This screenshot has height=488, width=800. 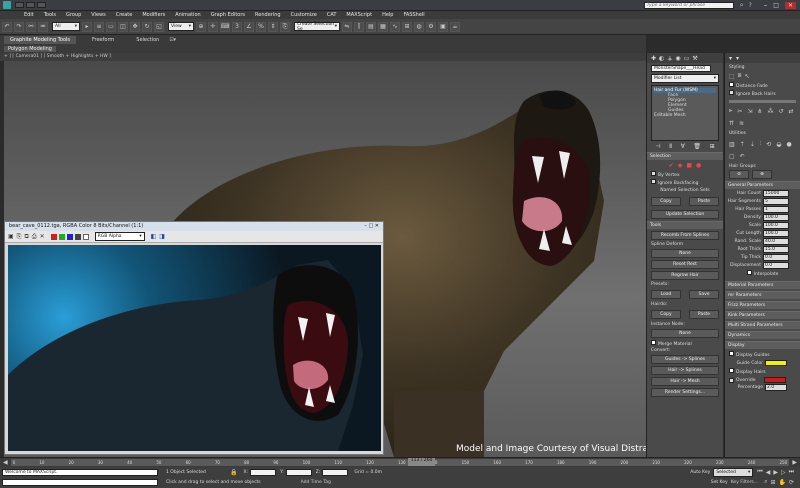 I want to click on panel-tab-icon-1: ▾, so click(x=730, y=58).